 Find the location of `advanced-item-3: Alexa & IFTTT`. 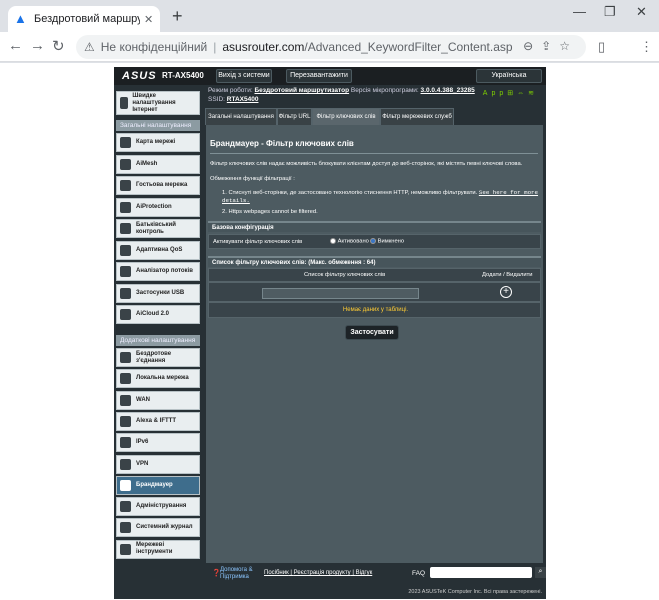

advanced-item-3: Alexa & IFTTT is located at coordinates (158, 421).